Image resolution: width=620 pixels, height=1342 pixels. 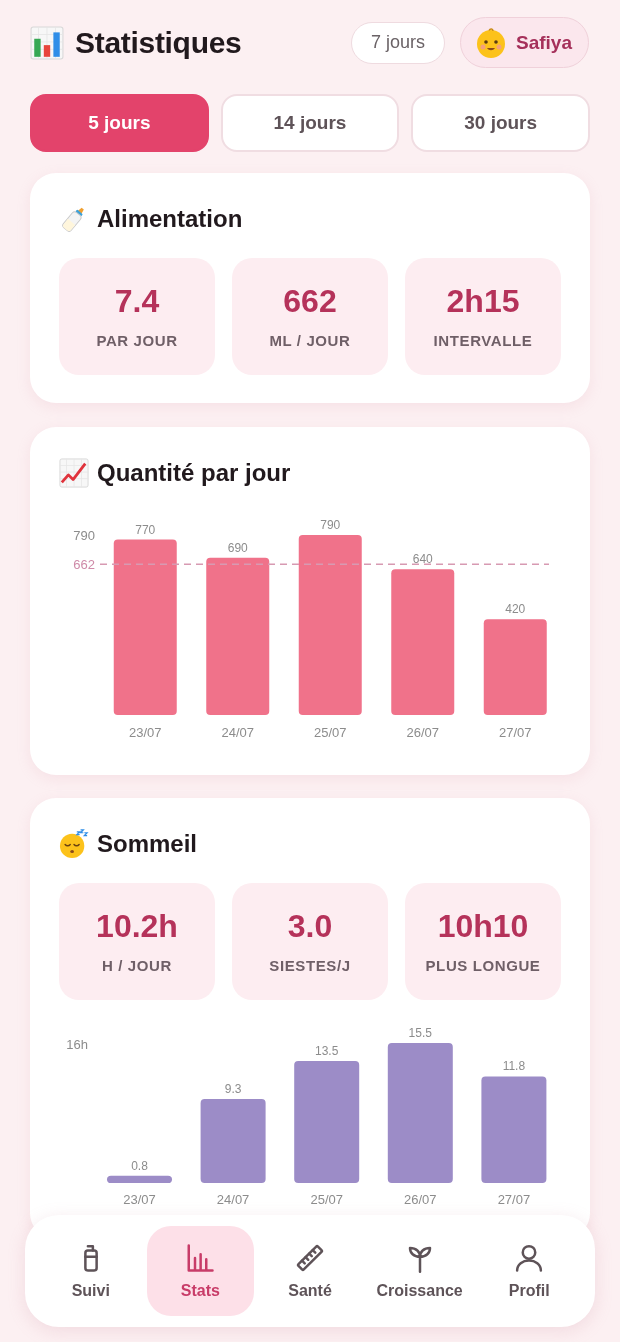 I want to click on bar-value-label: 420, so click(x=515, y=609).